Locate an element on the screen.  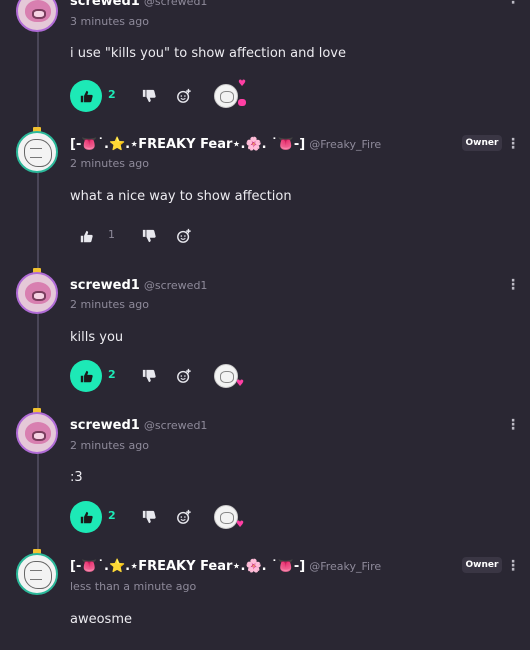
comment-text: what a nice way to show affection is located at coordinates (181, 196).